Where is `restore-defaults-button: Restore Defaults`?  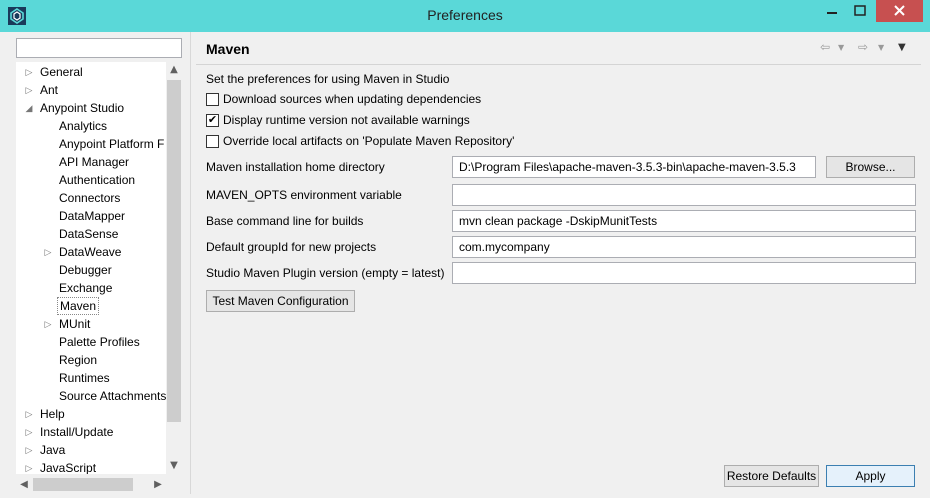
restore-defaults-button: Restore Defaults is located at coordinates (771, 476).